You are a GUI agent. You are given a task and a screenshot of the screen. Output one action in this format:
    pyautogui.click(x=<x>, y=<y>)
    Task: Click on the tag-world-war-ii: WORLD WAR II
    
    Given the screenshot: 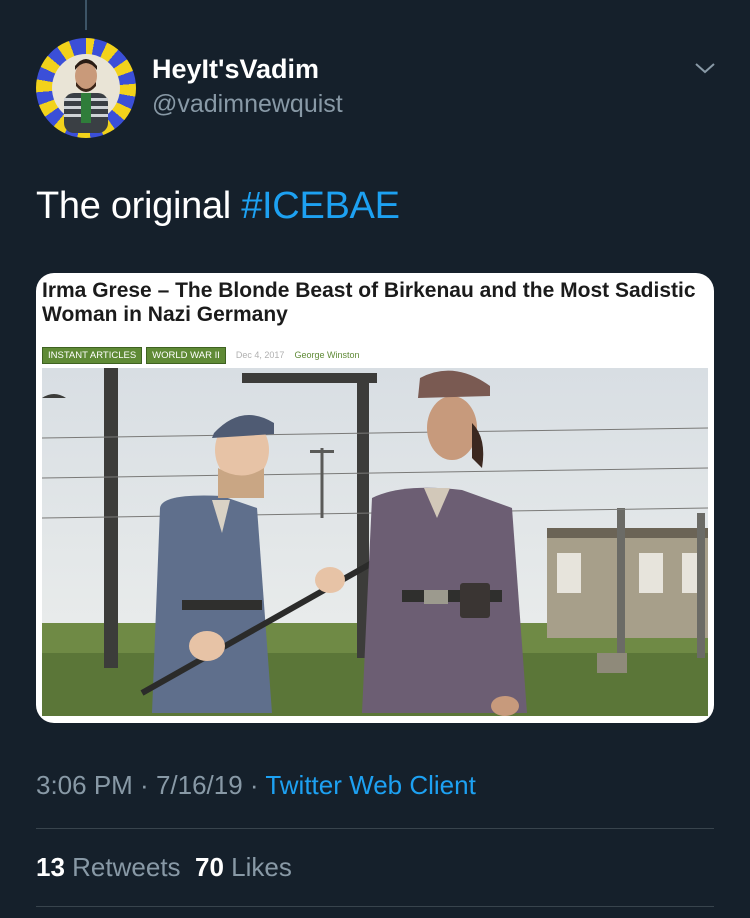 What is the action you would take?
    pyautogui.click(x=186, y=355)
    